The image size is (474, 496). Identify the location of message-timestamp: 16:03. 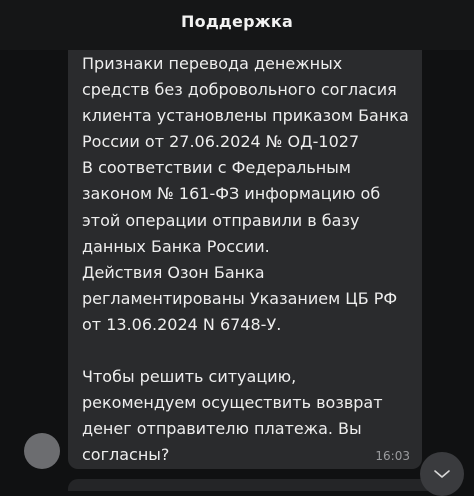
(392, 456).